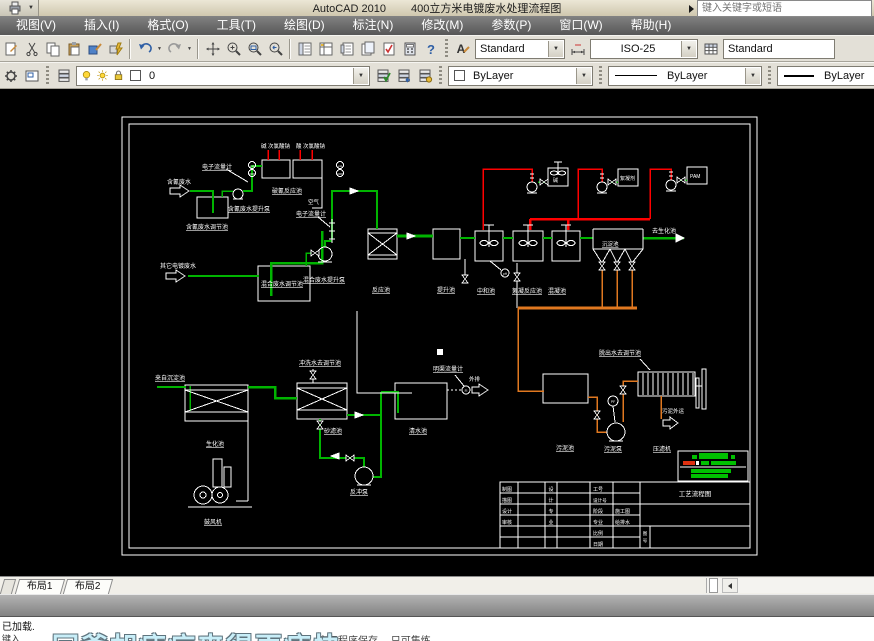  Describe the element at coordinates (598, 533) in the screenshot. I see `diagram-label: 比例` at that location.